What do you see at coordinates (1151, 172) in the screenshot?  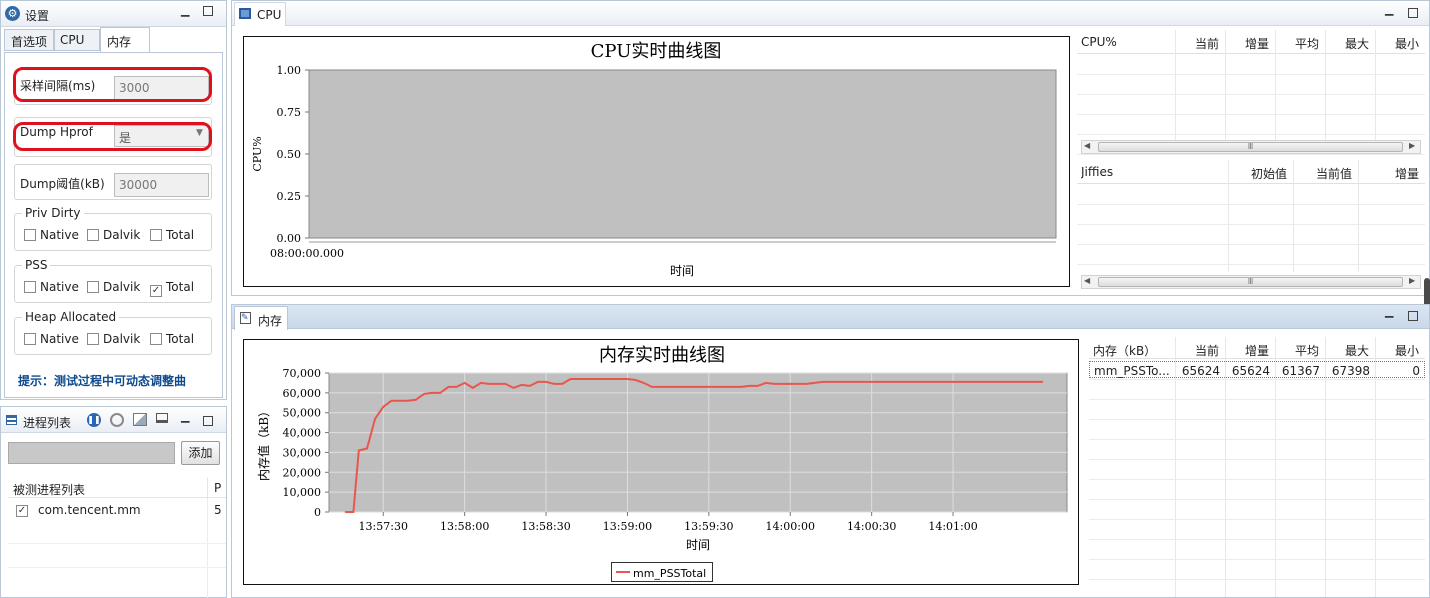 I see `column-header: Jiffies` at bounding box center [1151, 172].